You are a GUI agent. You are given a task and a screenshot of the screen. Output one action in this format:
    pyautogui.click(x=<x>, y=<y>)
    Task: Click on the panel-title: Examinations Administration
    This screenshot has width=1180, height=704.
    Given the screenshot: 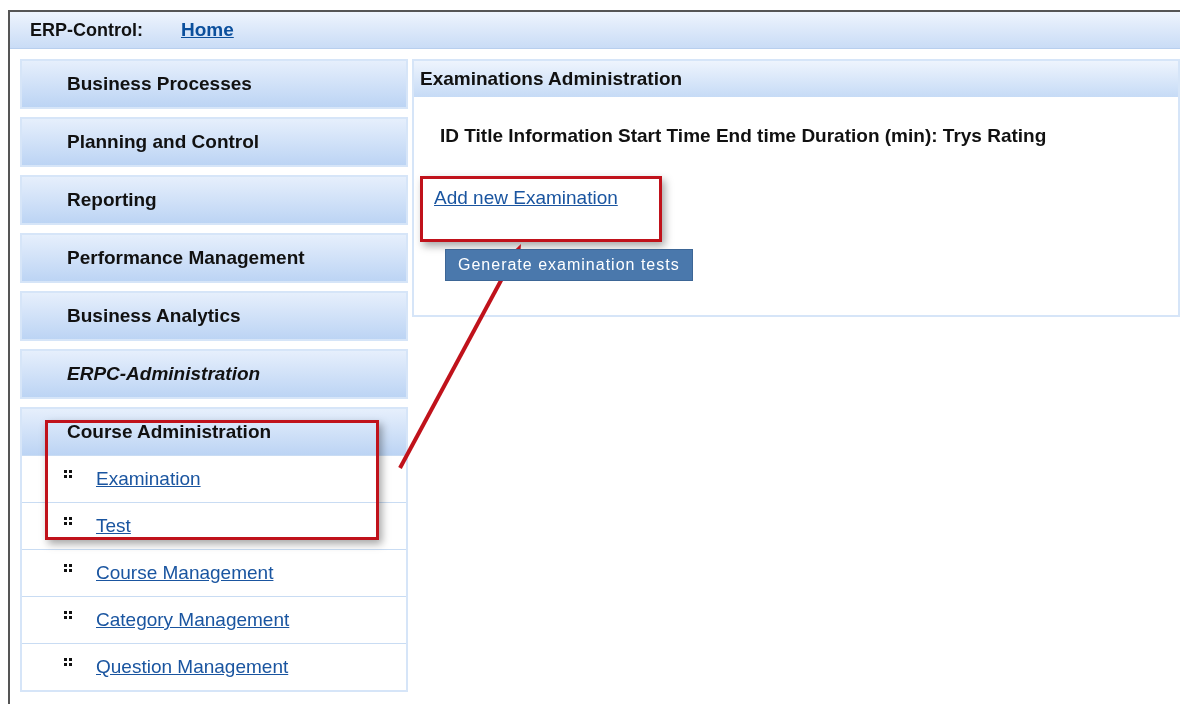 What is the action you would take?
    pyautogui.click(x=796, y=79)
    